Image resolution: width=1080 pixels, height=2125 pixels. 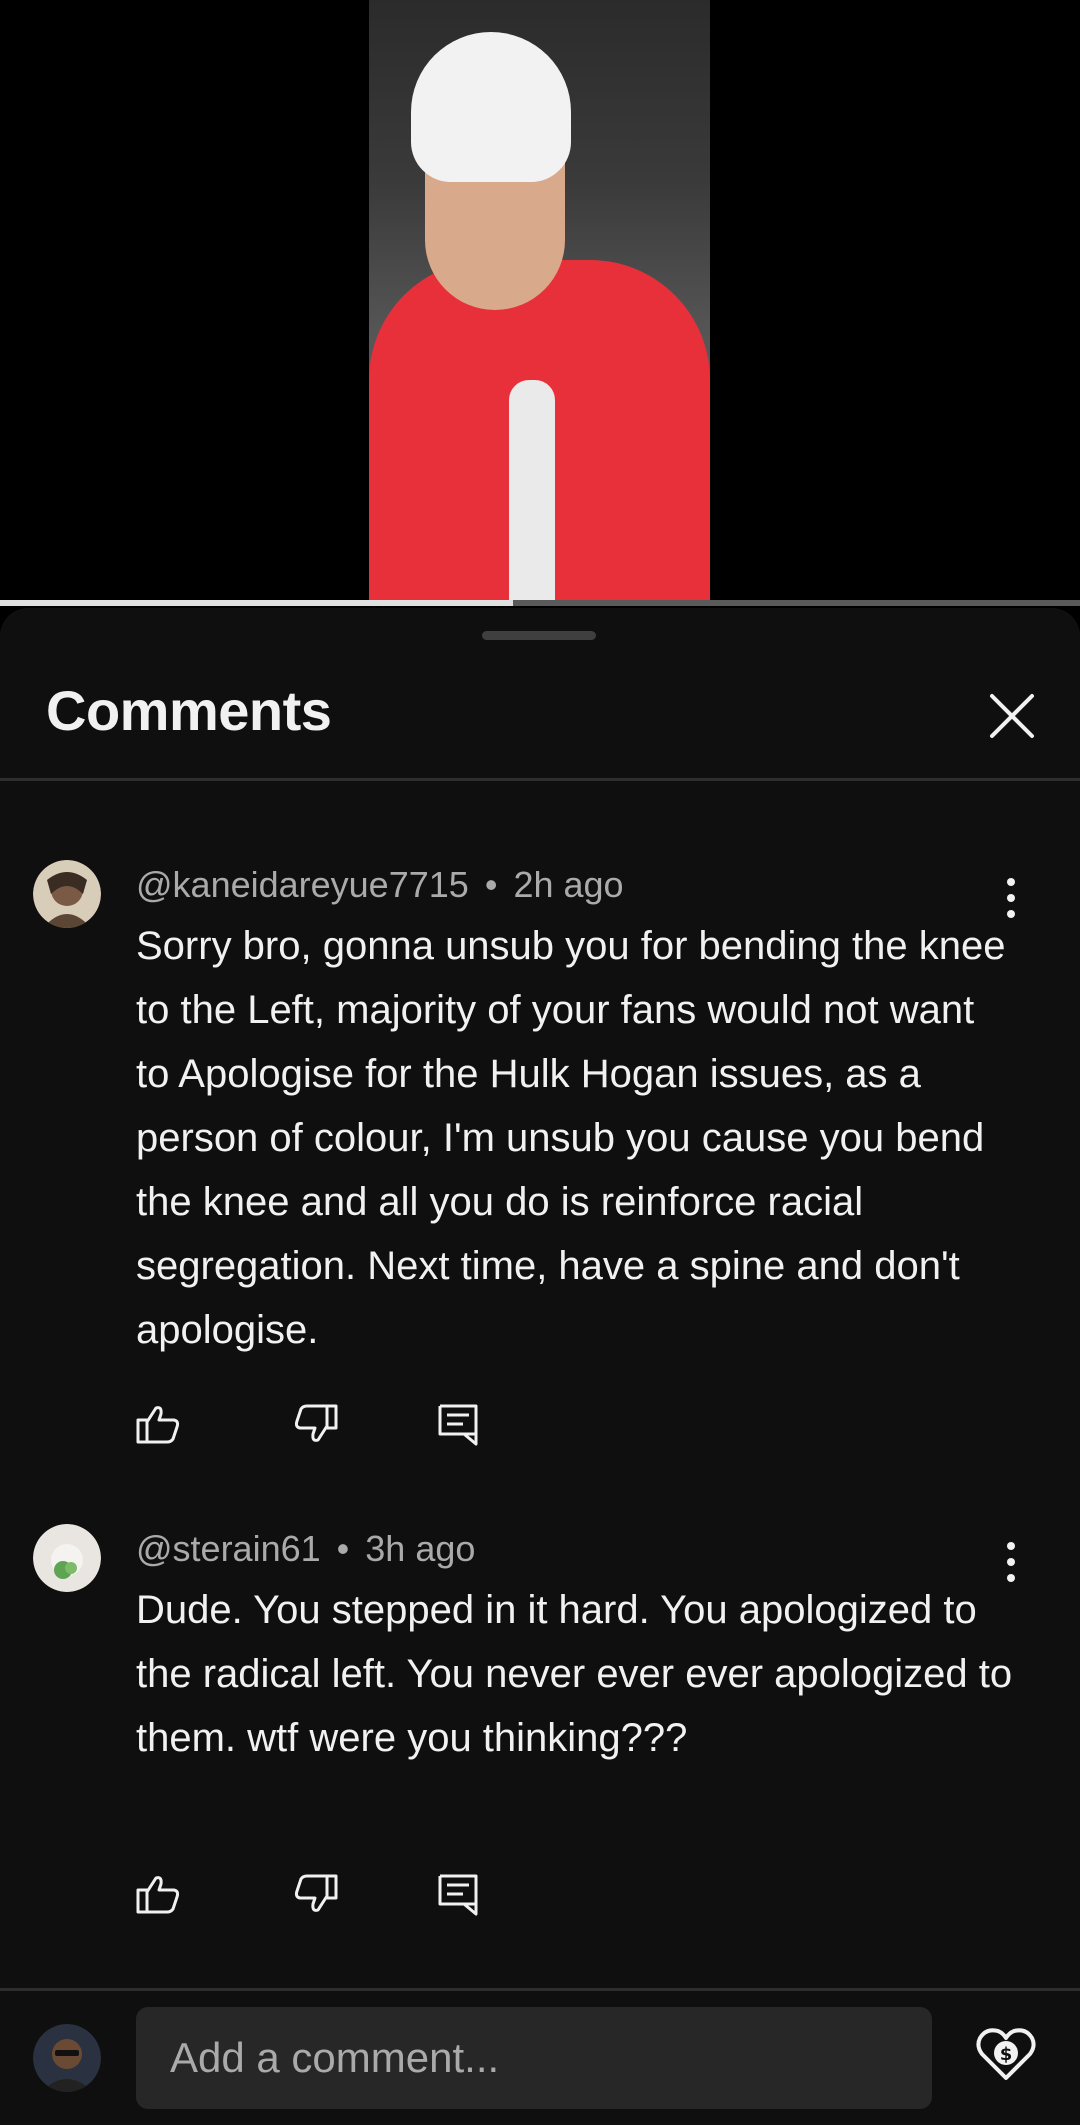 I want to click on video-frame, so click(x=539, y=301).